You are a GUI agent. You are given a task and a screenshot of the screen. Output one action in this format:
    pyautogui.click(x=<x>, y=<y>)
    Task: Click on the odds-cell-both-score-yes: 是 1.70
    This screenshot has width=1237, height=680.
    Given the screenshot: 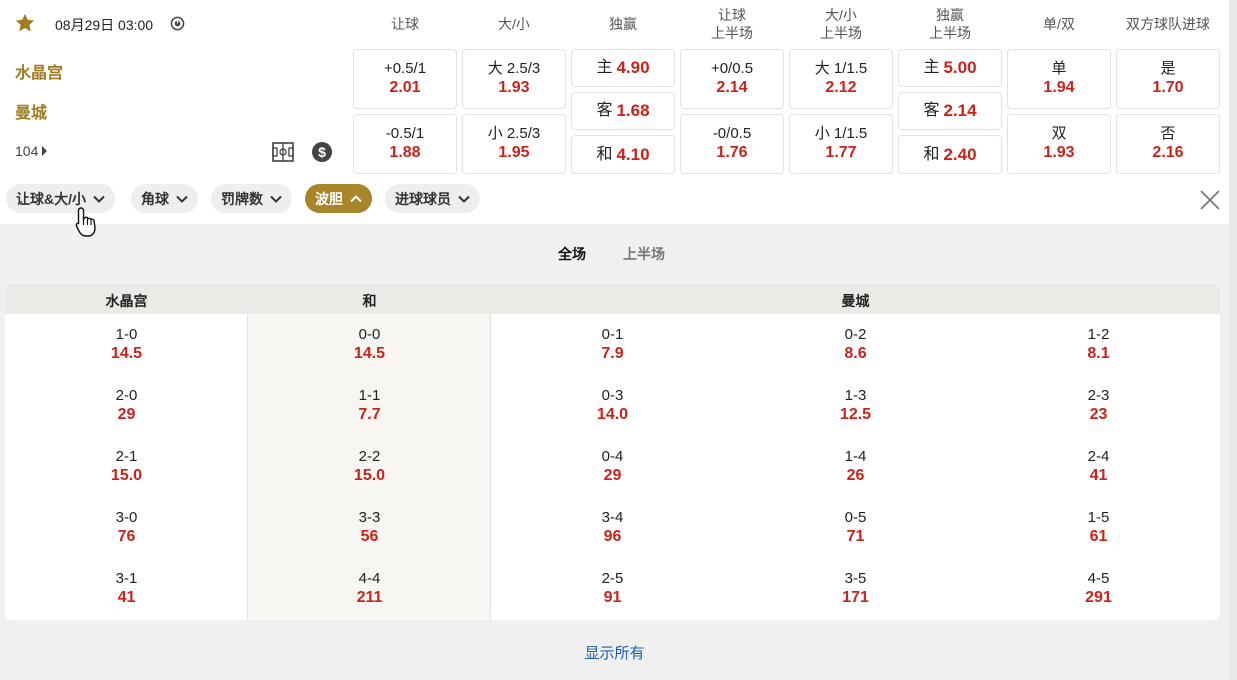 What is the action you would take?
    pyautogui.click(x=1168, y=79)
    